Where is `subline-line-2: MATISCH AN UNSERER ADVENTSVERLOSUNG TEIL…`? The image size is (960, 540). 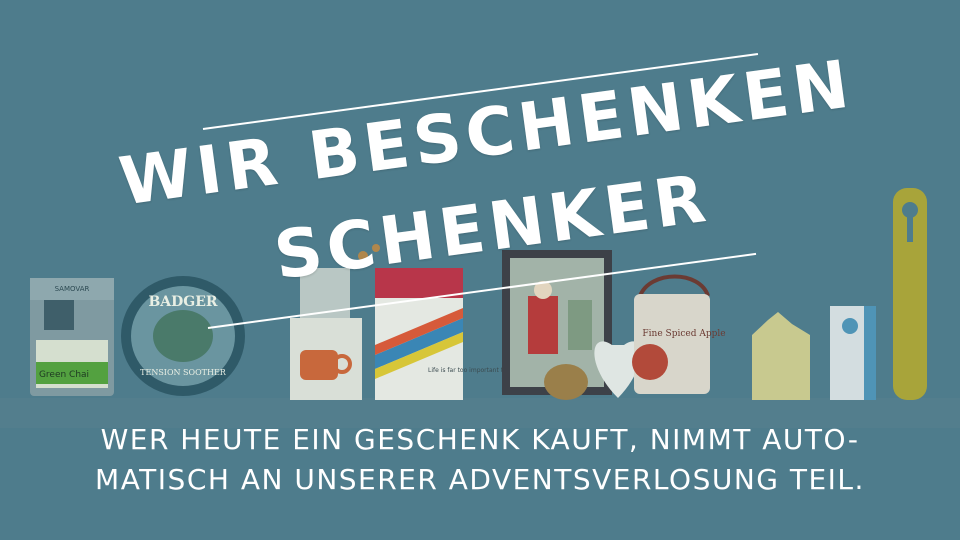 subline-line-2: MATISCH AN UNSERER ADVENTSVERLOSUNG TEIL… is located at coordinates (480, 479).